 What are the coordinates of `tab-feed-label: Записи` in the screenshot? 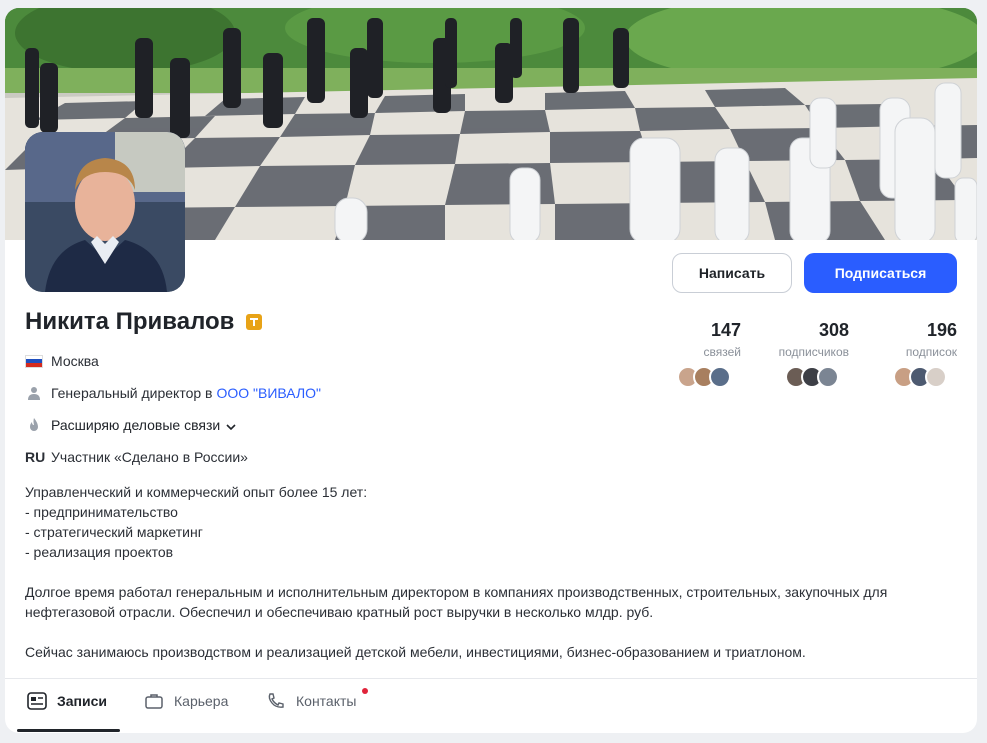 It's located at (82, 701).